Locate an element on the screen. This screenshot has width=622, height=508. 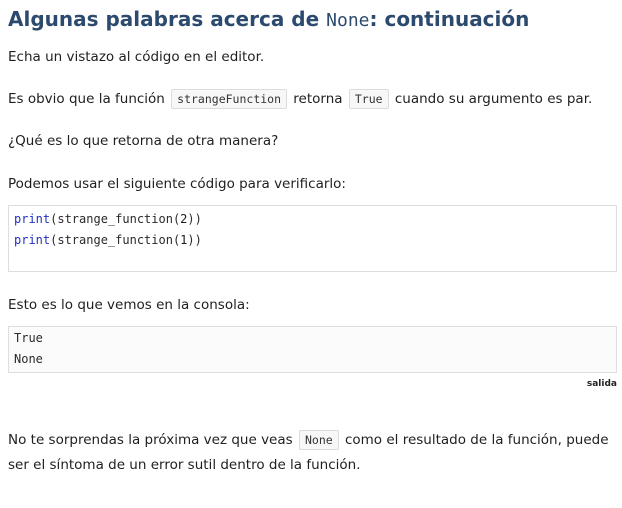
obvious-text-2: retorna is located at coordinates (318, 99).